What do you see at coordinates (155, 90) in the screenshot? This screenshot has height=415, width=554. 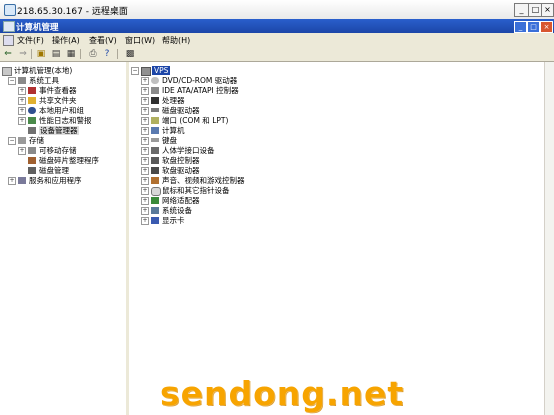 I see `ide-controller-icon` at bounding box center [155, 90].